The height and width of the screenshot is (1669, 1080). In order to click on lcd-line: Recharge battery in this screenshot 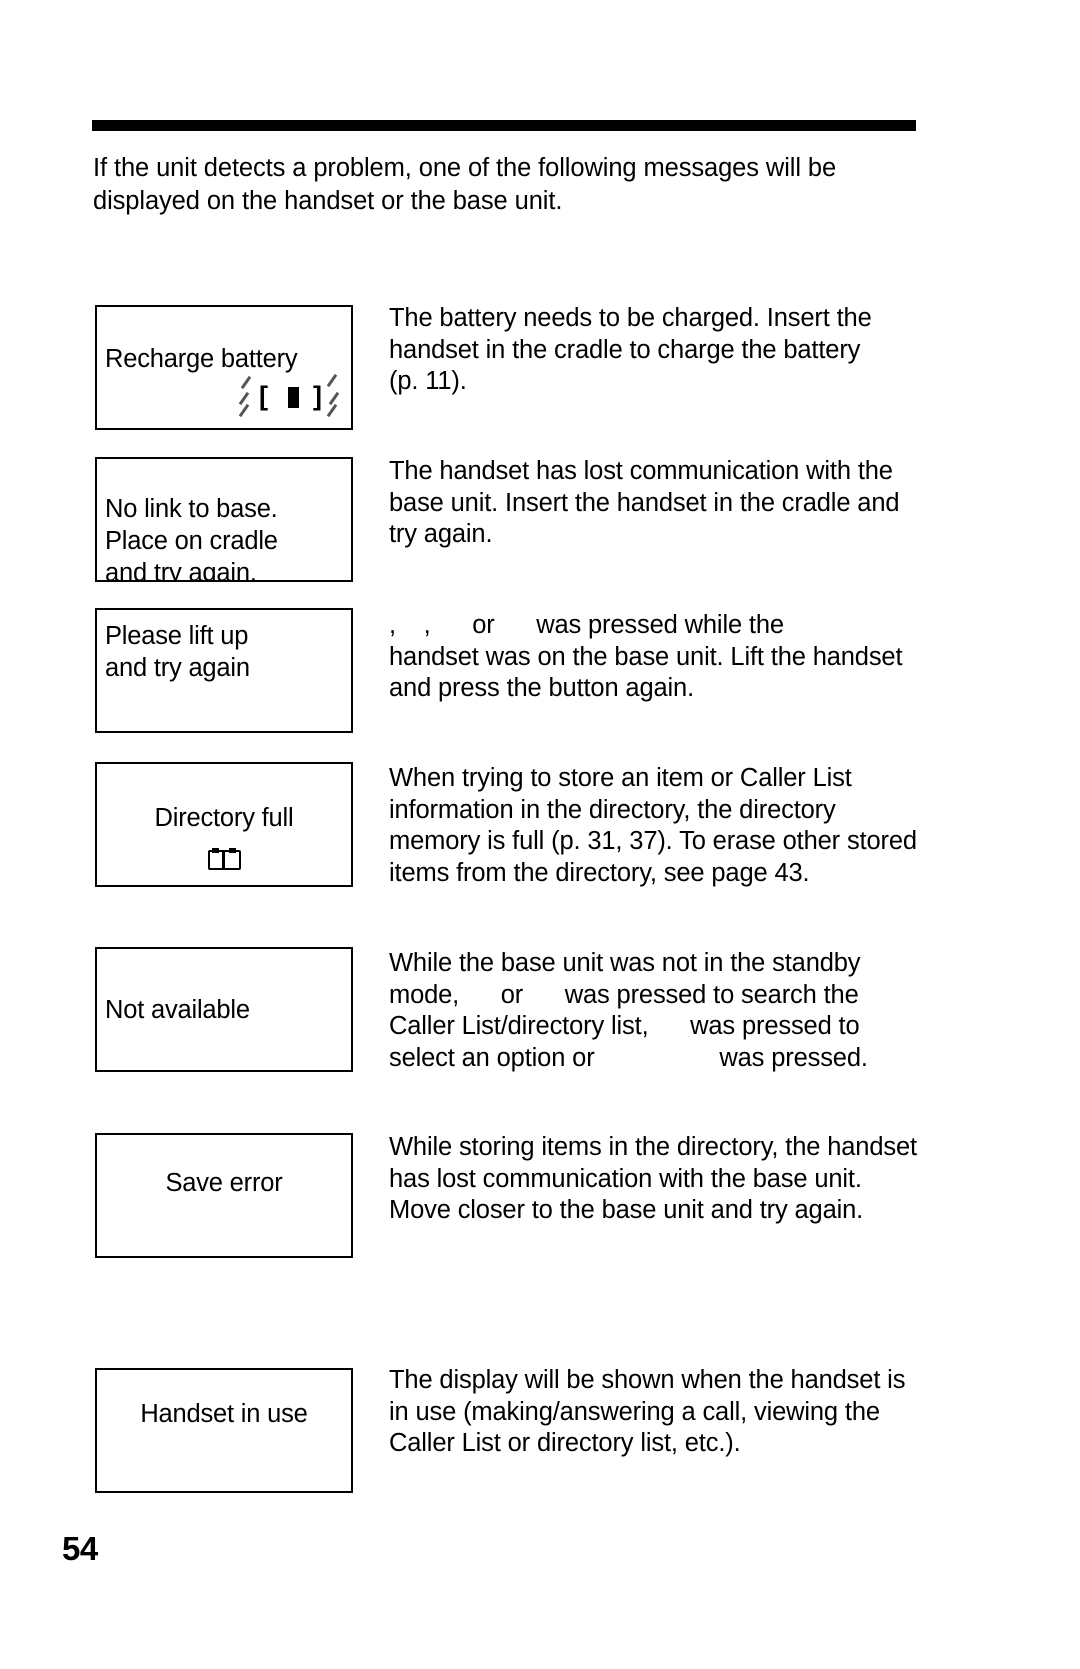, I will do `click(201, 359)`.